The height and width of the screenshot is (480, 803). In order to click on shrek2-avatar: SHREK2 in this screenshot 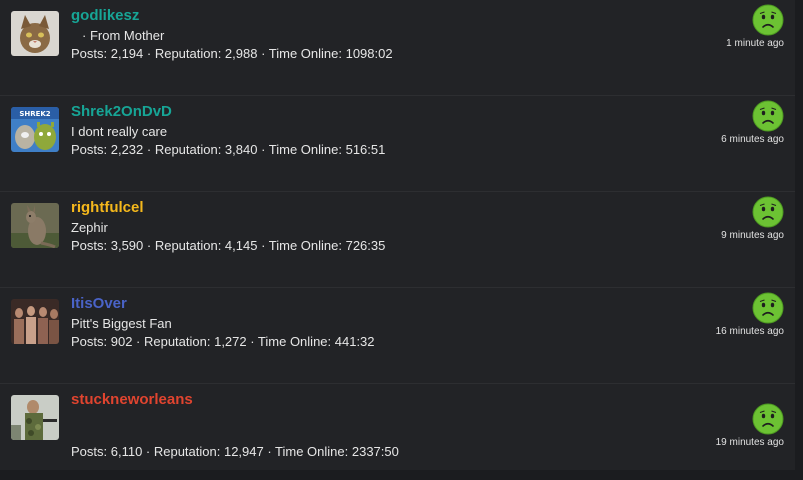, I will do `click(35, 129)`.